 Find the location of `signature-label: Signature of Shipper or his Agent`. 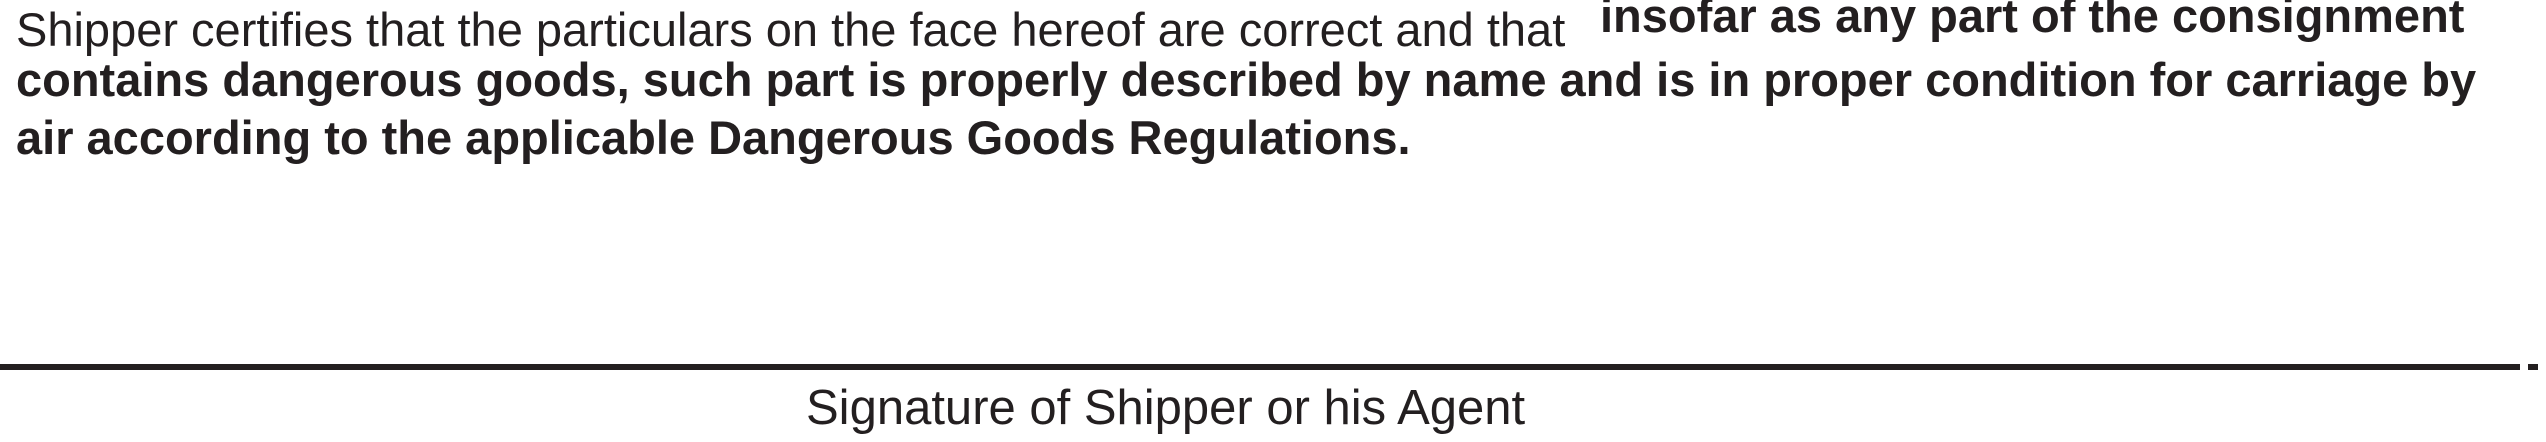

signature-label: Signature of Shipper or his Agent is located at coordinates (1166, 408).